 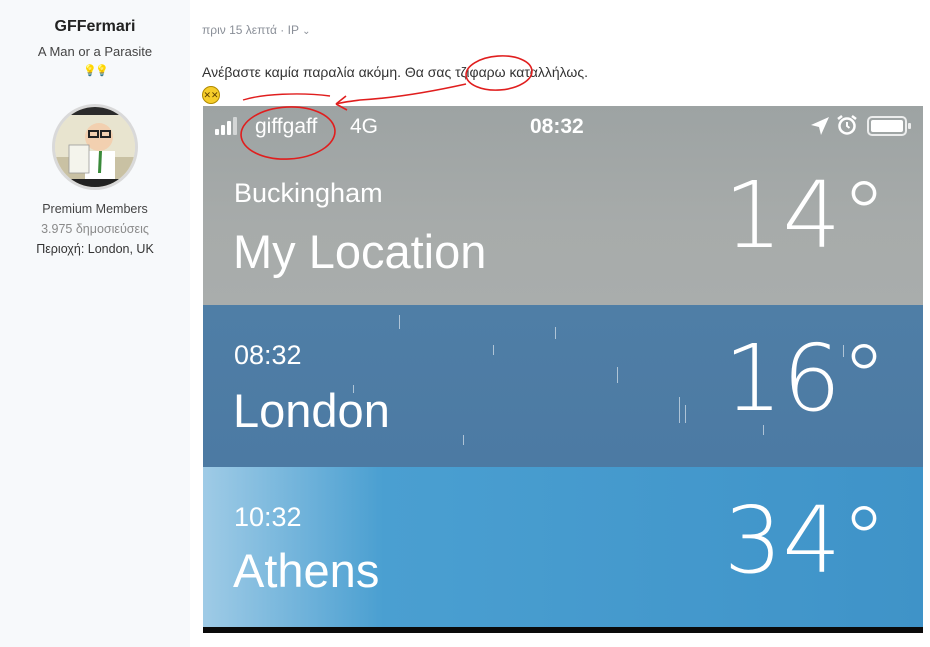 I want to click on author-location: Περιοχή: London, UK, so click(x=95, y=249).